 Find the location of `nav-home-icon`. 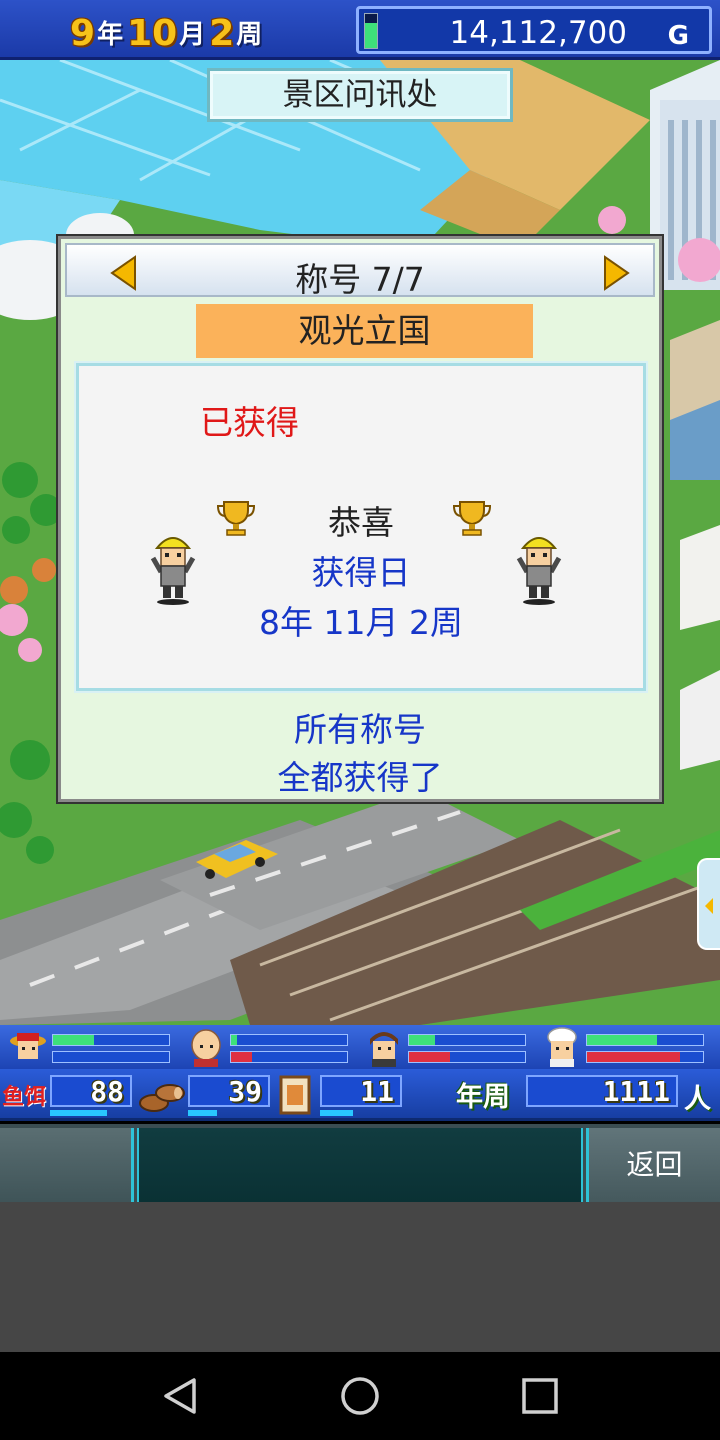

nav-home-icon is located at coordinates (360, 1396).